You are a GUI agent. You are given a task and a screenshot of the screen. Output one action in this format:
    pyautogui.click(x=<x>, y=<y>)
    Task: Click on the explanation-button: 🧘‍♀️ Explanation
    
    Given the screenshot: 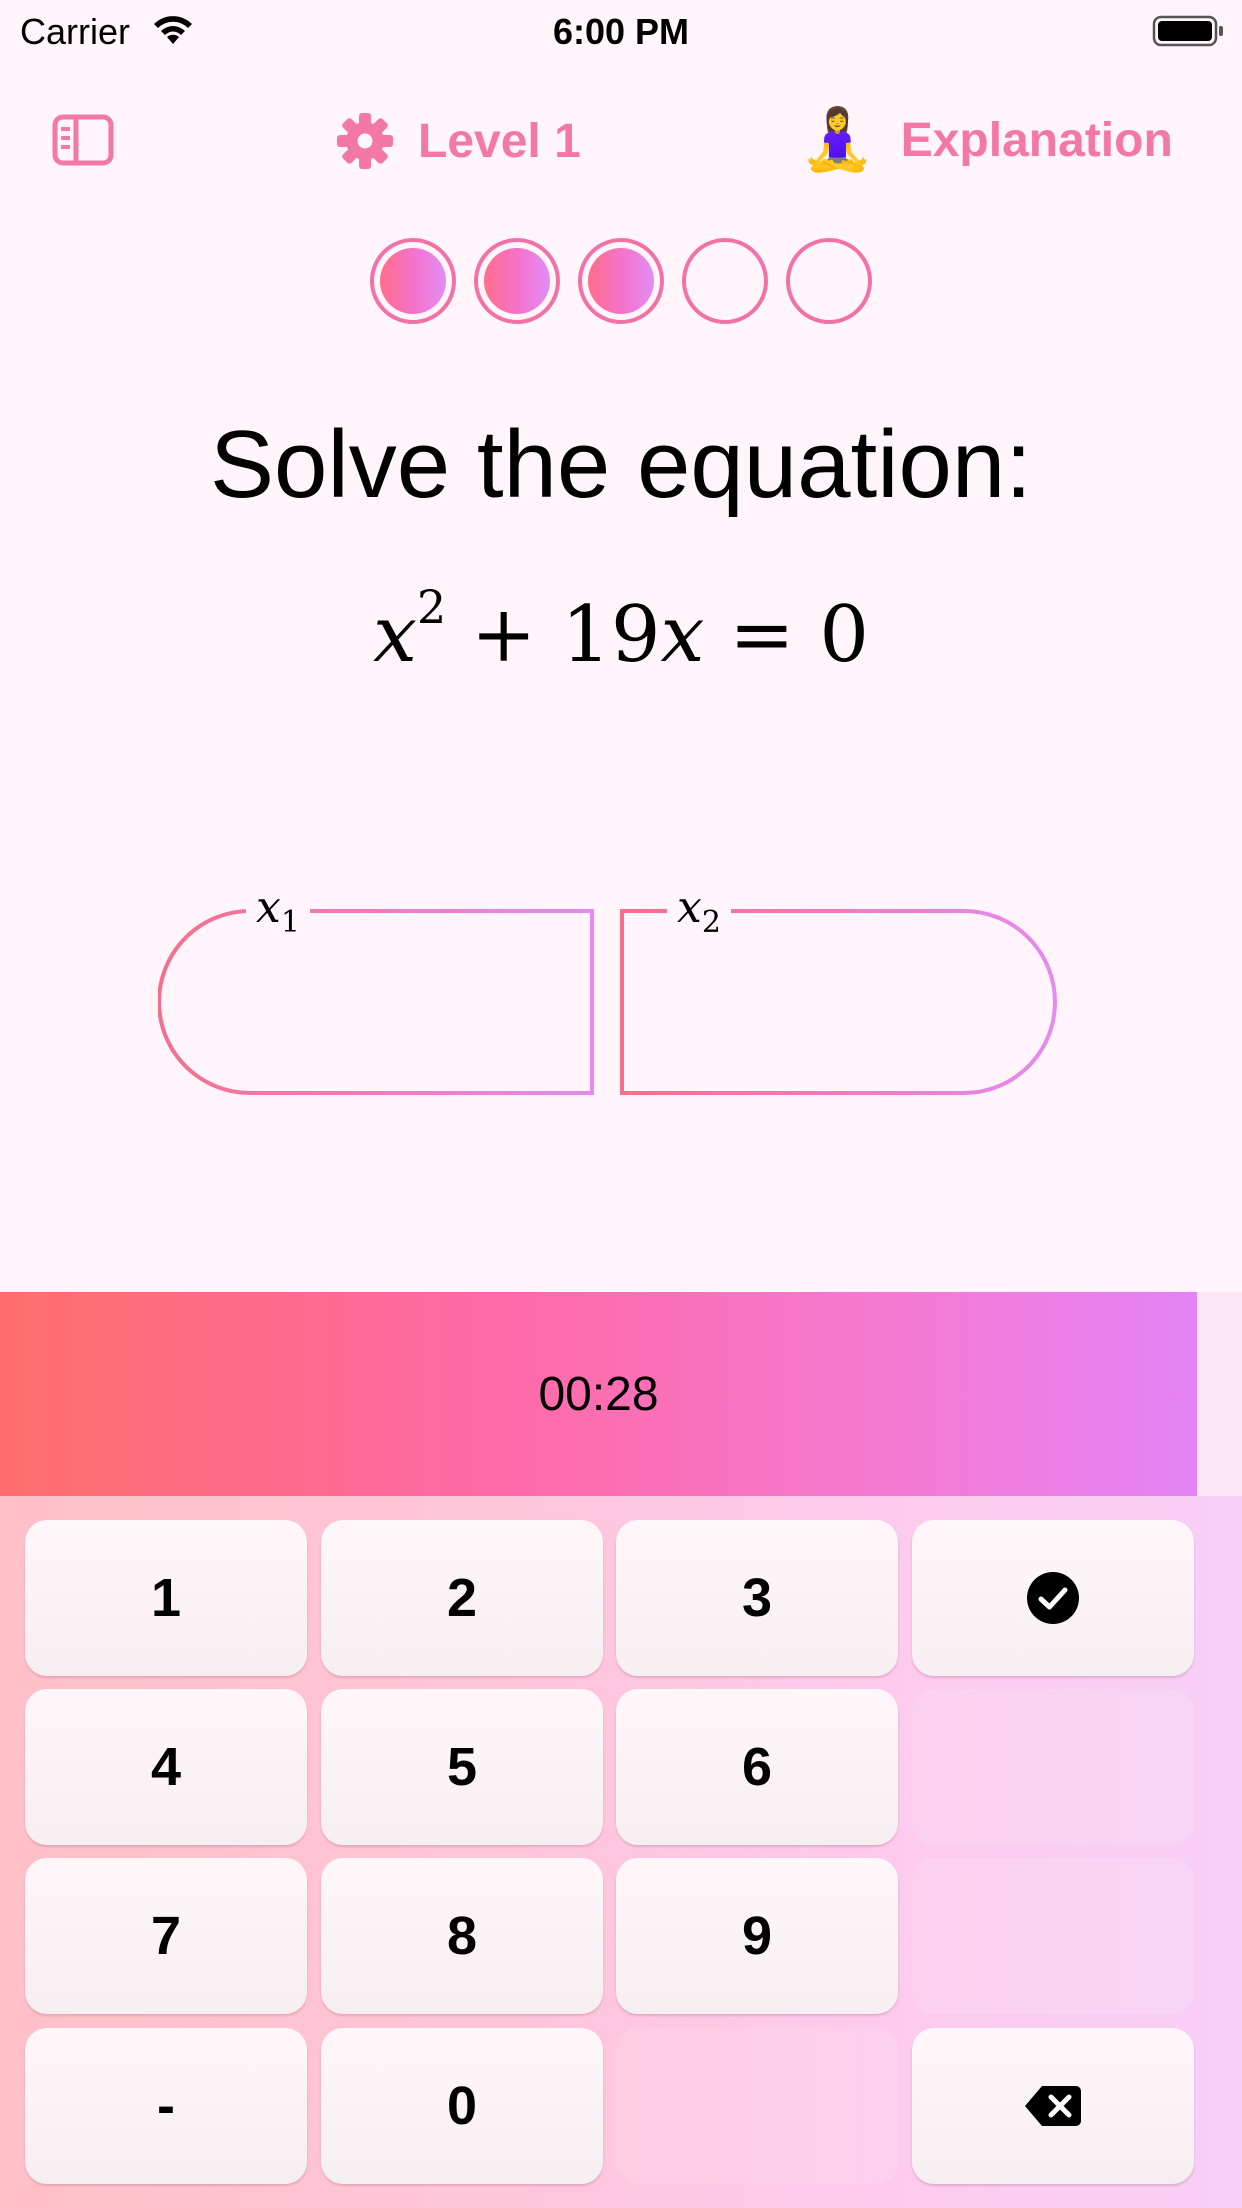 What is the action you would take?
    pyautogui.click(x=986, y=140)
    